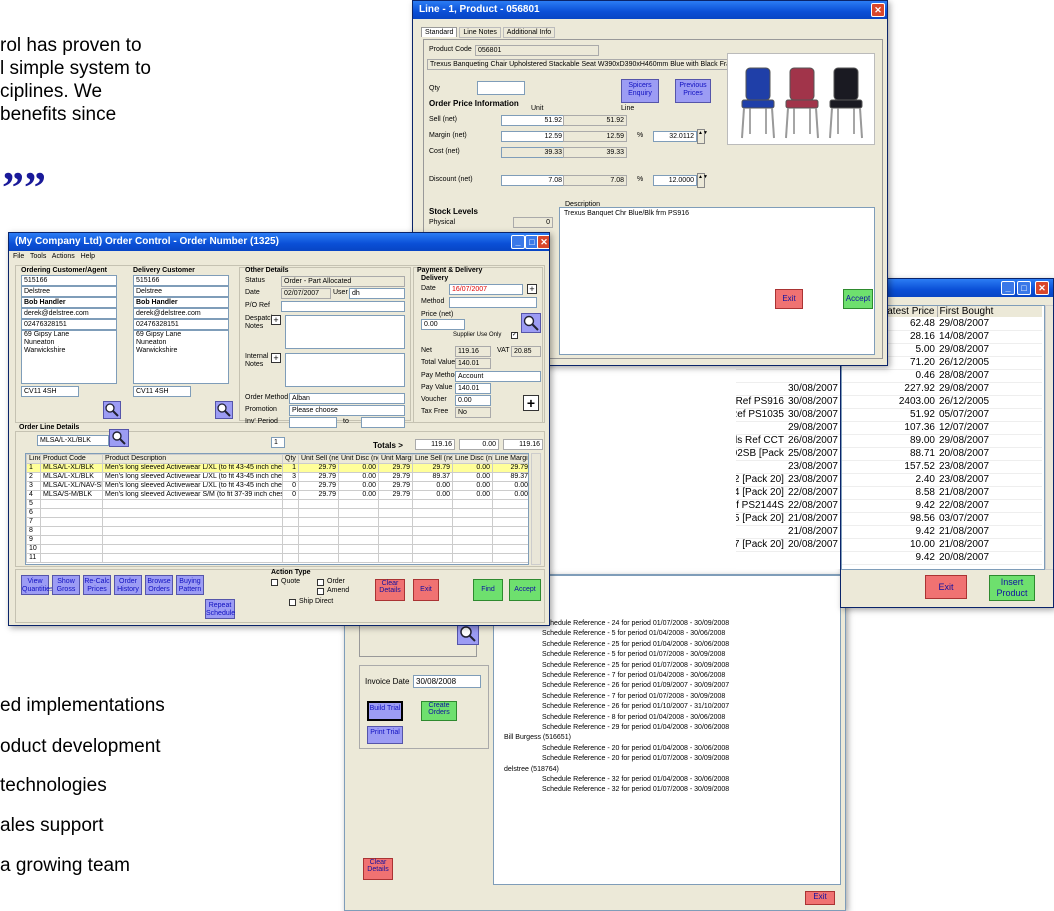 This screenshot has width=1054, height=911. Describe the element at coordinates (292, 602) in the screenshot. I see `ship-direct-checkbox` at that location.